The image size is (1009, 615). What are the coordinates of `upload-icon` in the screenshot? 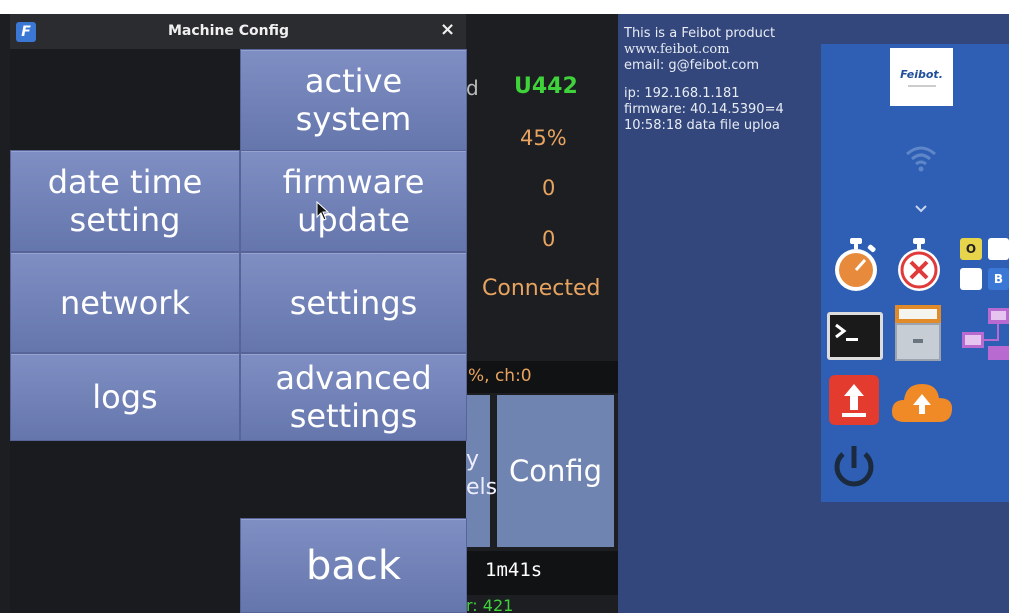 It's located at (854, 400).